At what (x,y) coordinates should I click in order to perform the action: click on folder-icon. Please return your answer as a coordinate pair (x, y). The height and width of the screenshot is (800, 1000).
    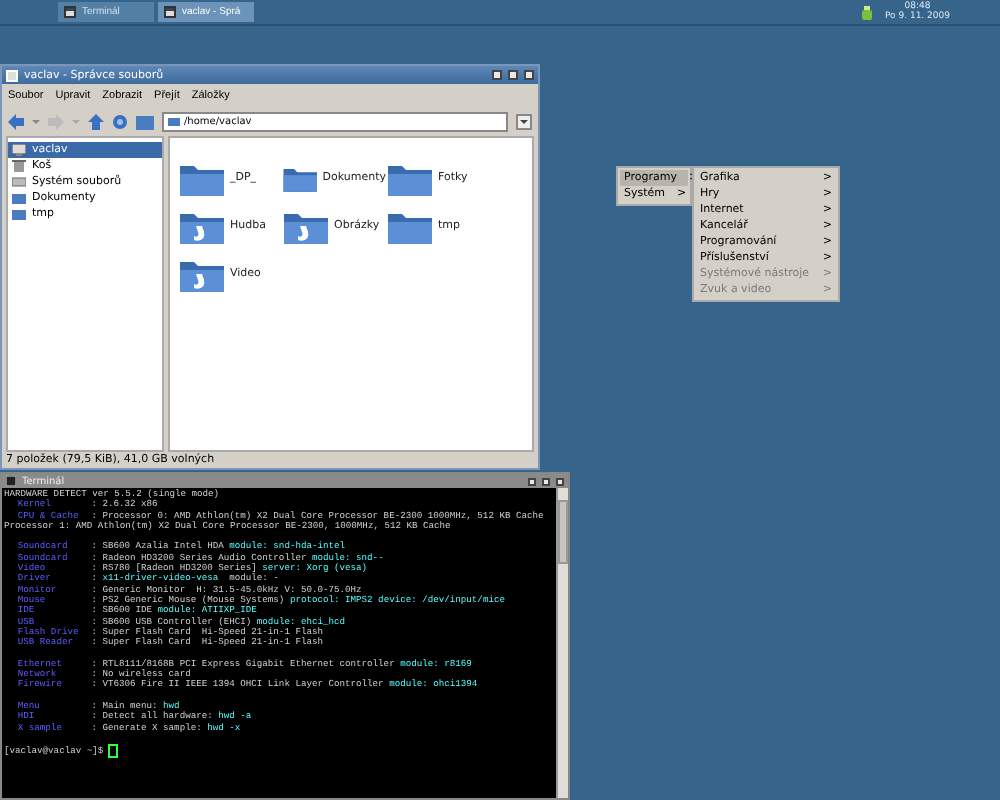
    Looking at the image, I should click on (174, 121).